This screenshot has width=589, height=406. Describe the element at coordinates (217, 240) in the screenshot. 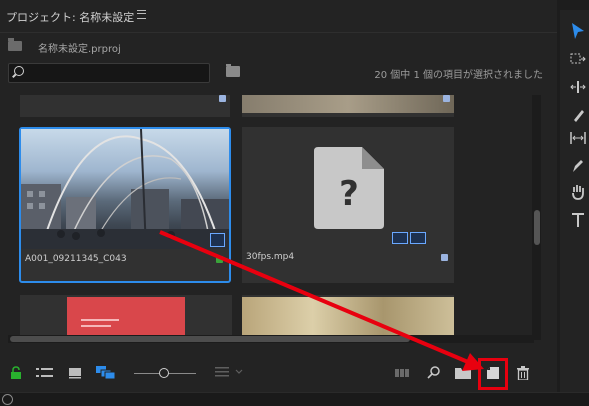

I see `video-audio-icon` at that location.